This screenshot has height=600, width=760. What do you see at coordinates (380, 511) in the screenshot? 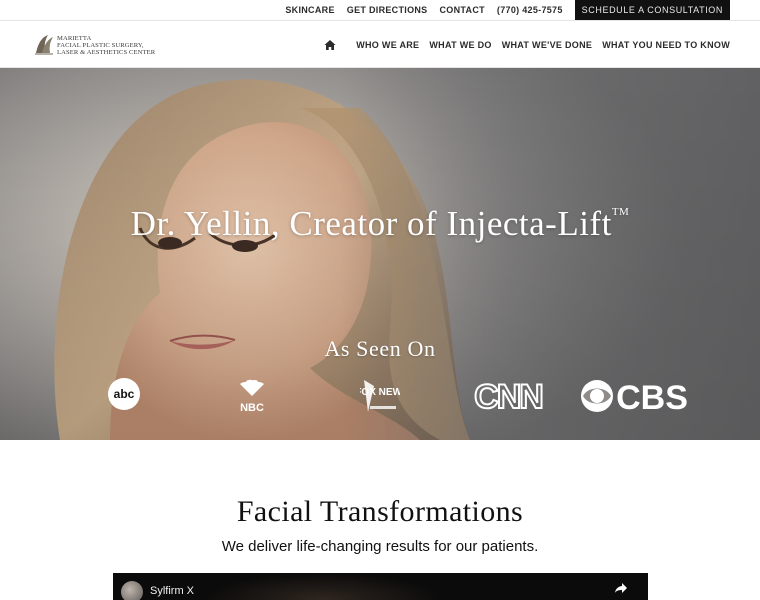
I see `section-title: Facial Transformations` at bounding box center [380, 511].